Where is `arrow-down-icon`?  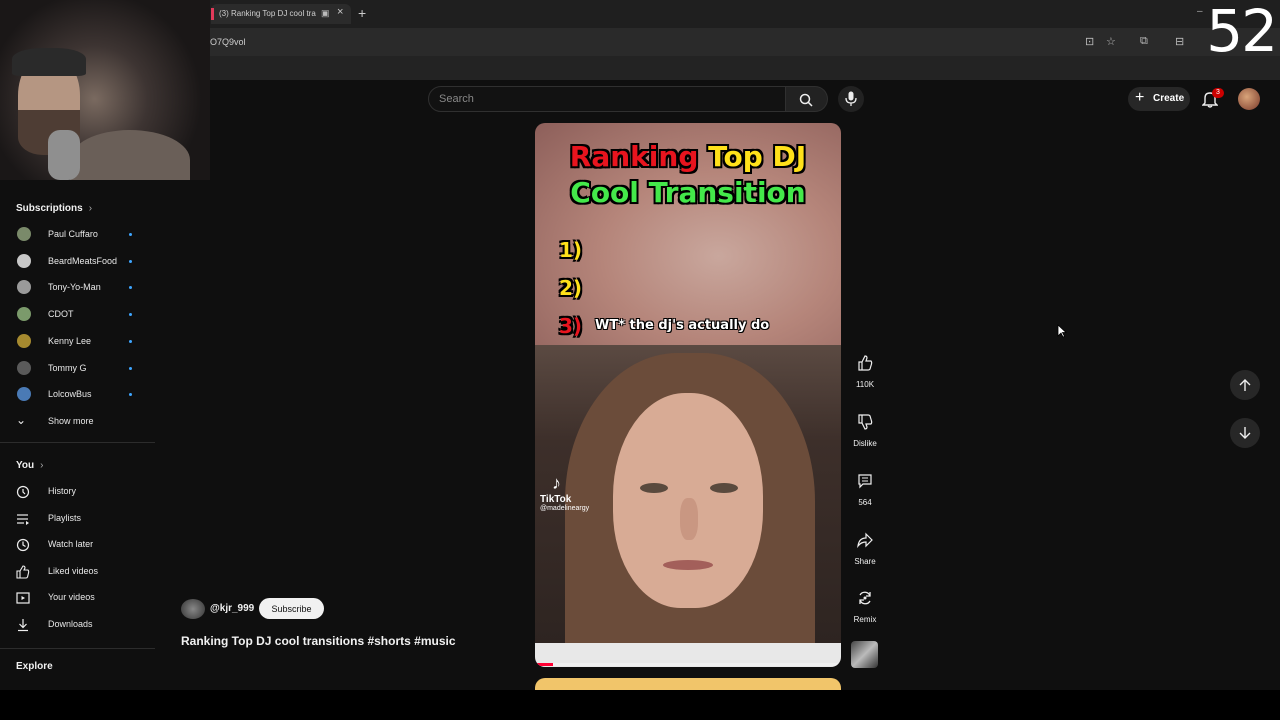
arrow-down-icon is located at coordinates (1245, 433).